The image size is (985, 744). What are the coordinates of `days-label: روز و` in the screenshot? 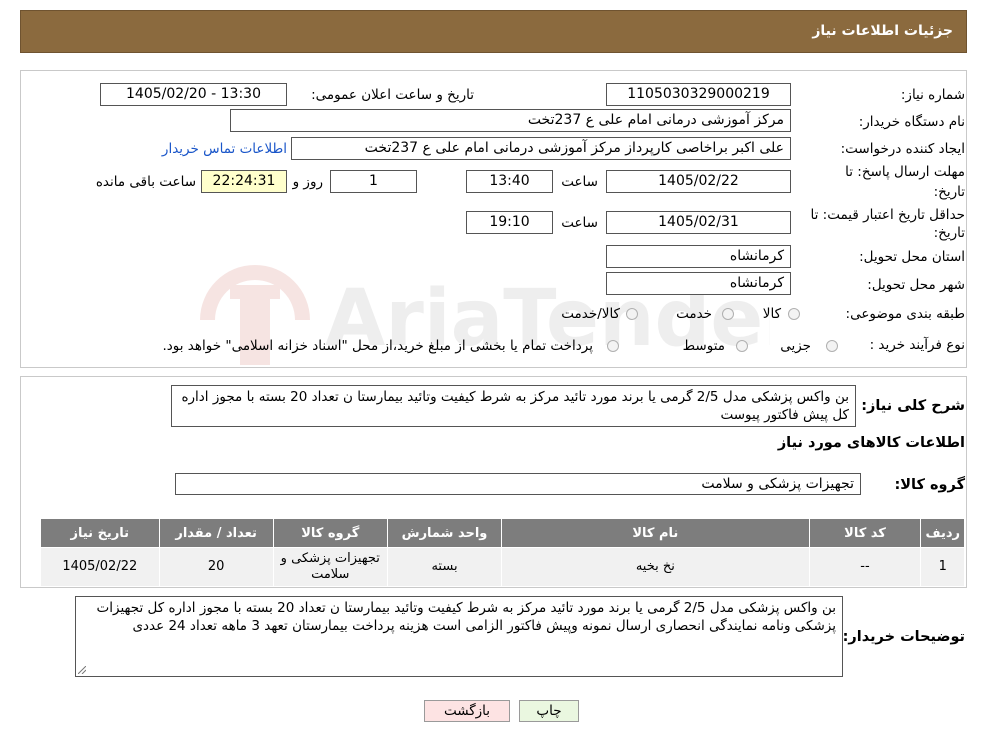 It's located at (307, 182).